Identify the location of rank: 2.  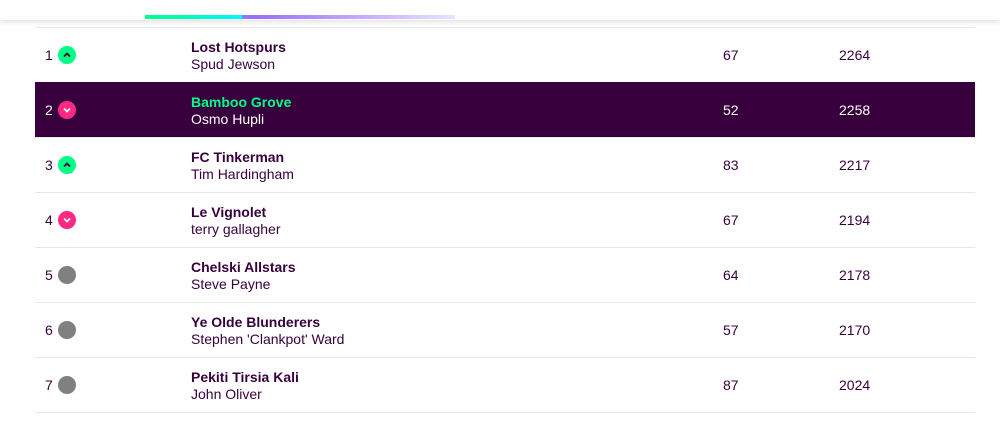
(49, 110).